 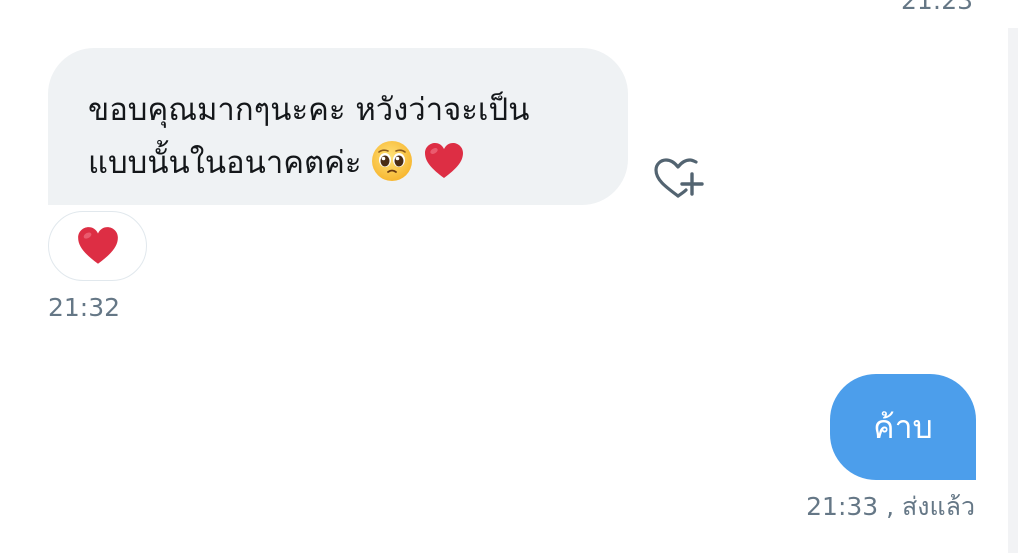 I want to click on sent-message-meta: 21:33 , ส่งแล้ว, so click(x=890, y=507).